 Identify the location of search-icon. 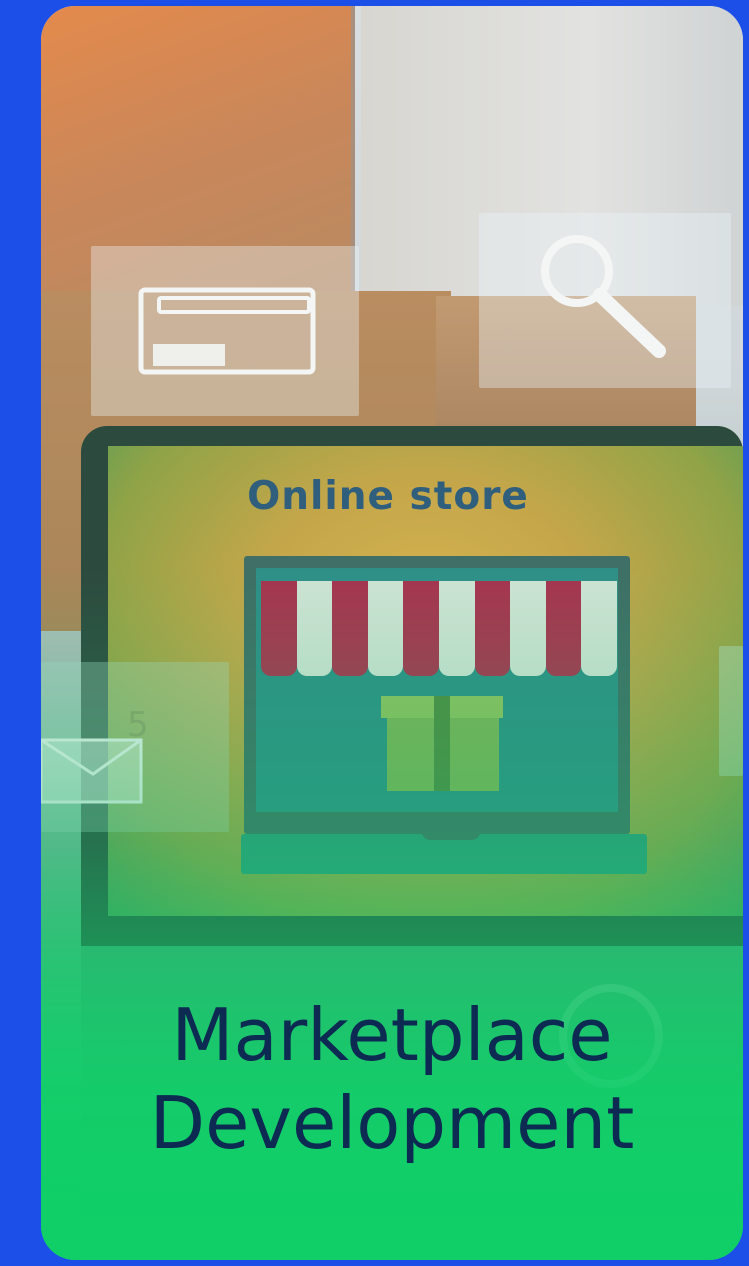
(605, 300).